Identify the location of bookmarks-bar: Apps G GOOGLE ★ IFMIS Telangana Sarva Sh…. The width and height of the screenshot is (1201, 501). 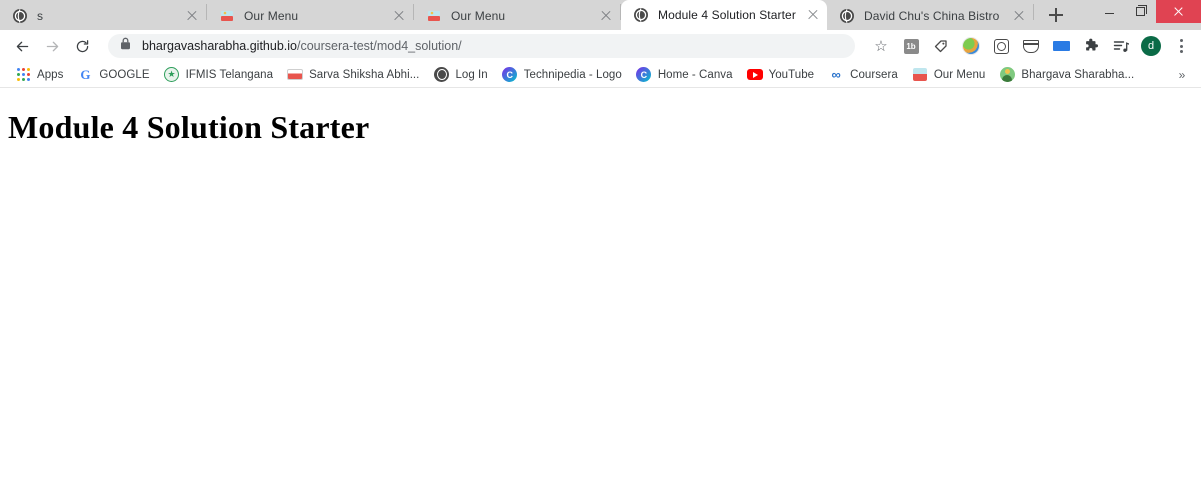
(600, 75).